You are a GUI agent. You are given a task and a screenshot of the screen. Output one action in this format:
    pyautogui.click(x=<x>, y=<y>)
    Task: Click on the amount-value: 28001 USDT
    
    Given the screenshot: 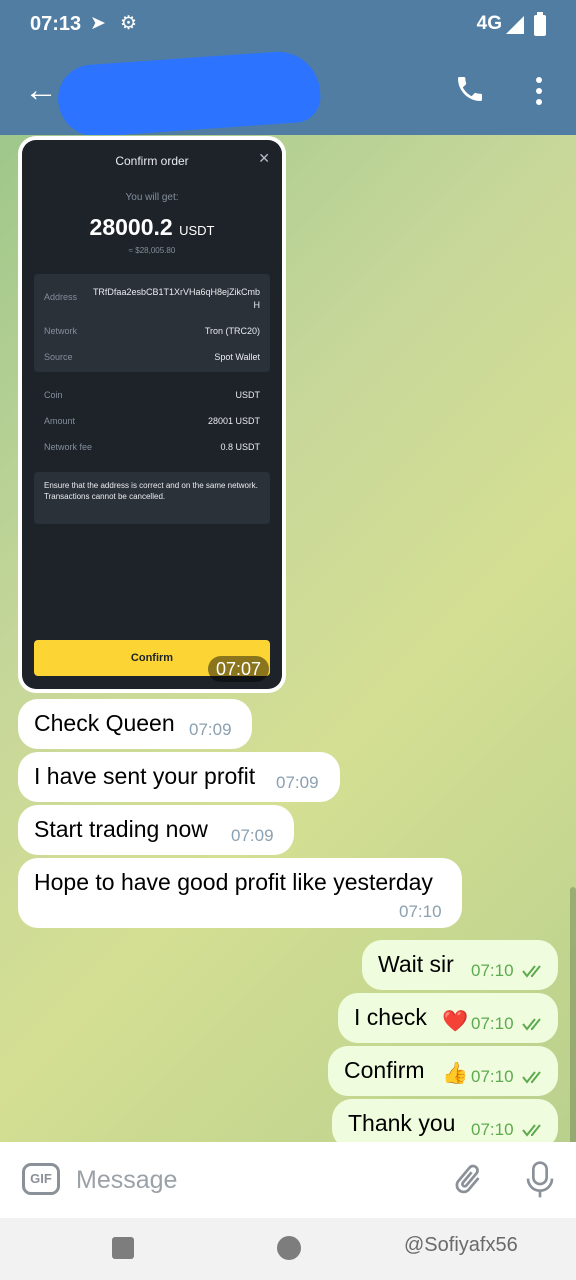 What is the action you would take?
    pyautogui.click(x=233, y=421)
    